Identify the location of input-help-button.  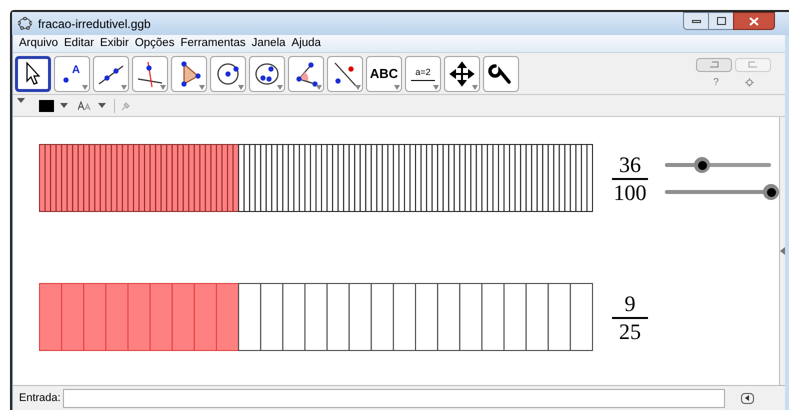
(747, 398).